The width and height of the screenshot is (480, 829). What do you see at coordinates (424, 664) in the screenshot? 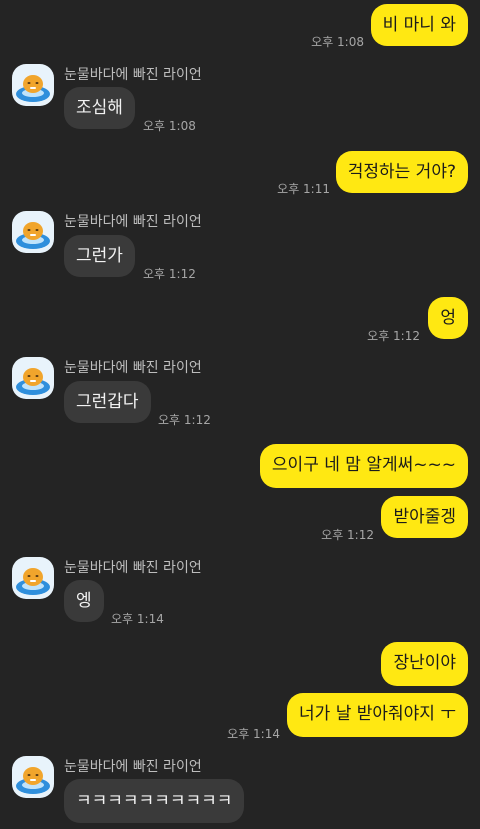
I see `message-bubble-sent: 장난이야` at bounding box center [424, 664].